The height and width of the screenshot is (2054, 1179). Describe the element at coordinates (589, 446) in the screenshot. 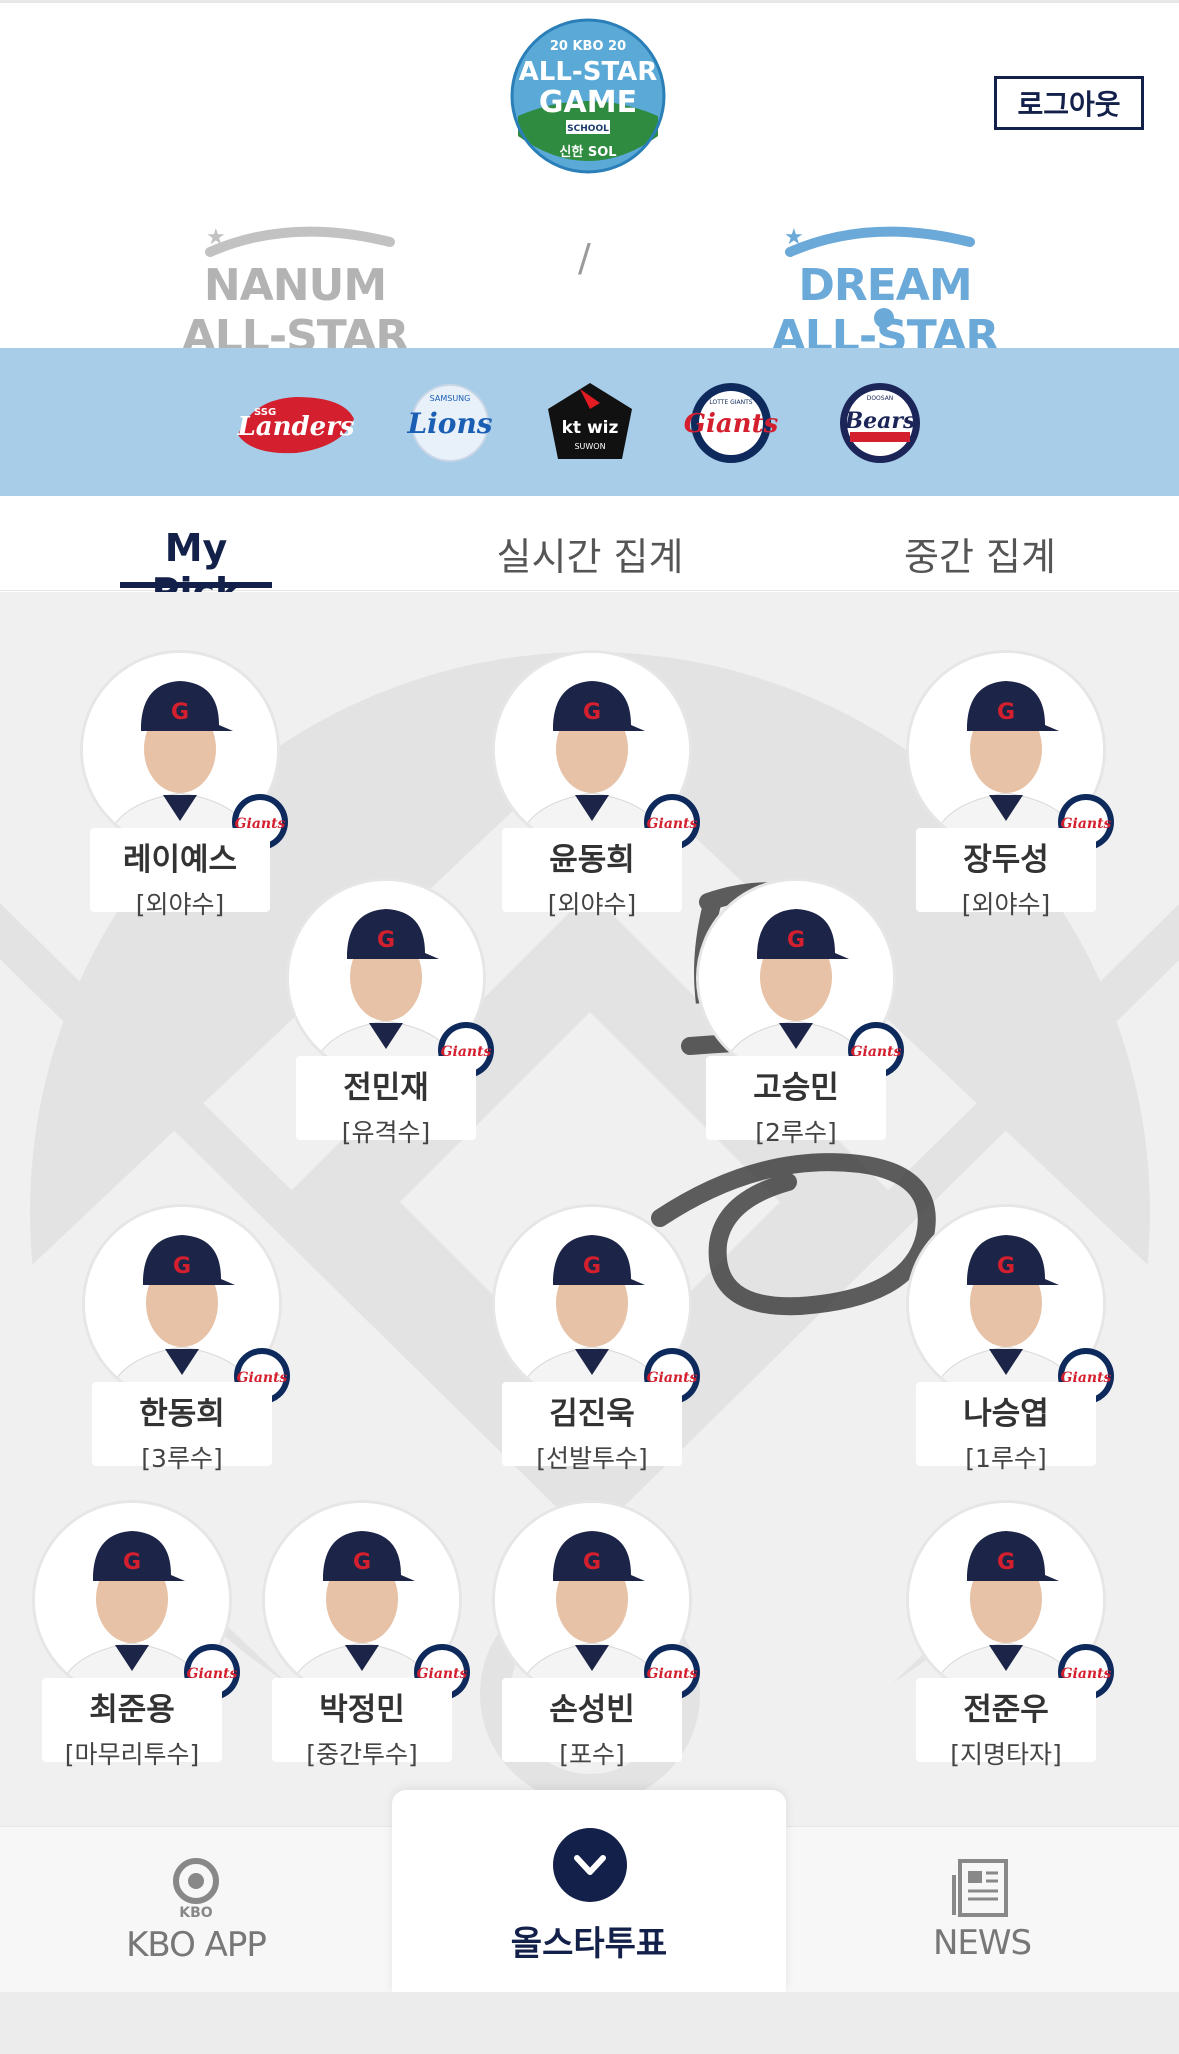

I see `svg-text: SUWON` at that location.